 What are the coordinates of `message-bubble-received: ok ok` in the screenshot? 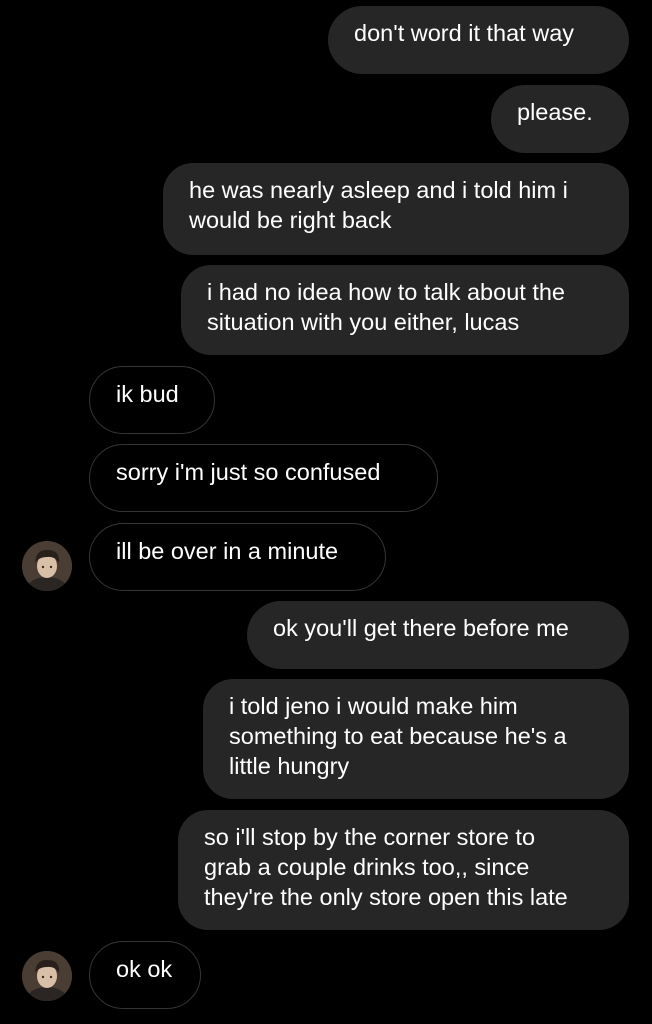 It's located at (145, 975).